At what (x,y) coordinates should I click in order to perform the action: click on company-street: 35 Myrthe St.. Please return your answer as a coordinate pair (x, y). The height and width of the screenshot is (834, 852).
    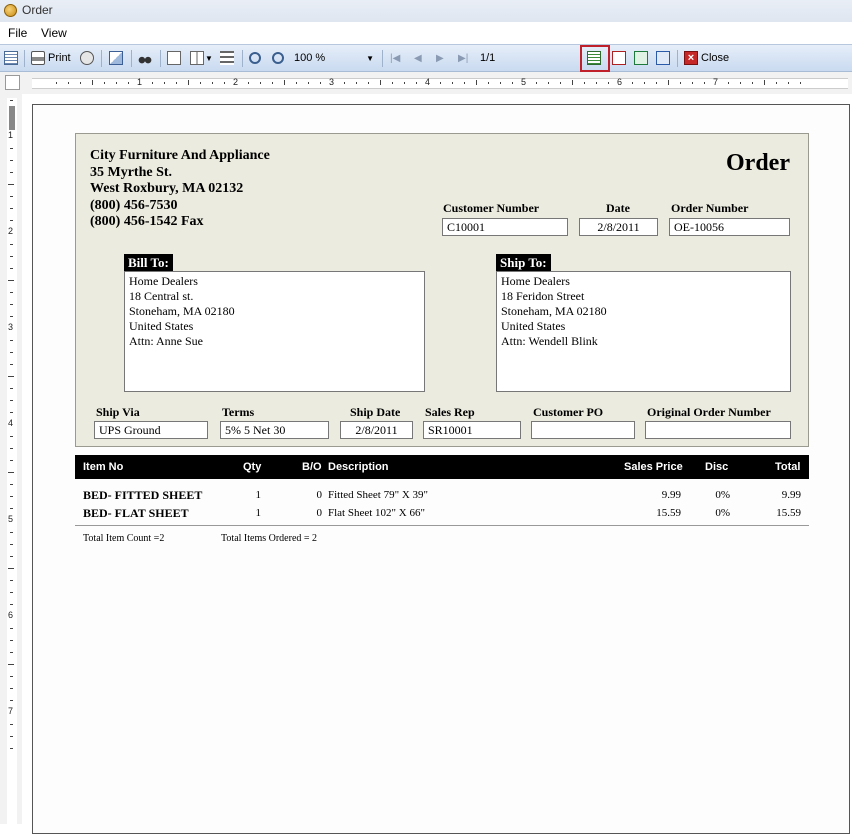
    Looking at the image, I should click on (131, 172).